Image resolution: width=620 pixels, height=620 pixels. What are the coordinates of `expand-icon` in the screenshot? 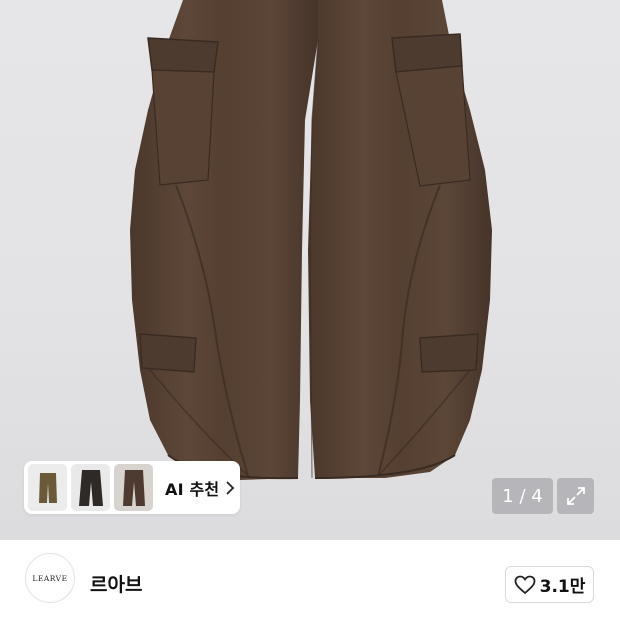 It's located at (575, 496).